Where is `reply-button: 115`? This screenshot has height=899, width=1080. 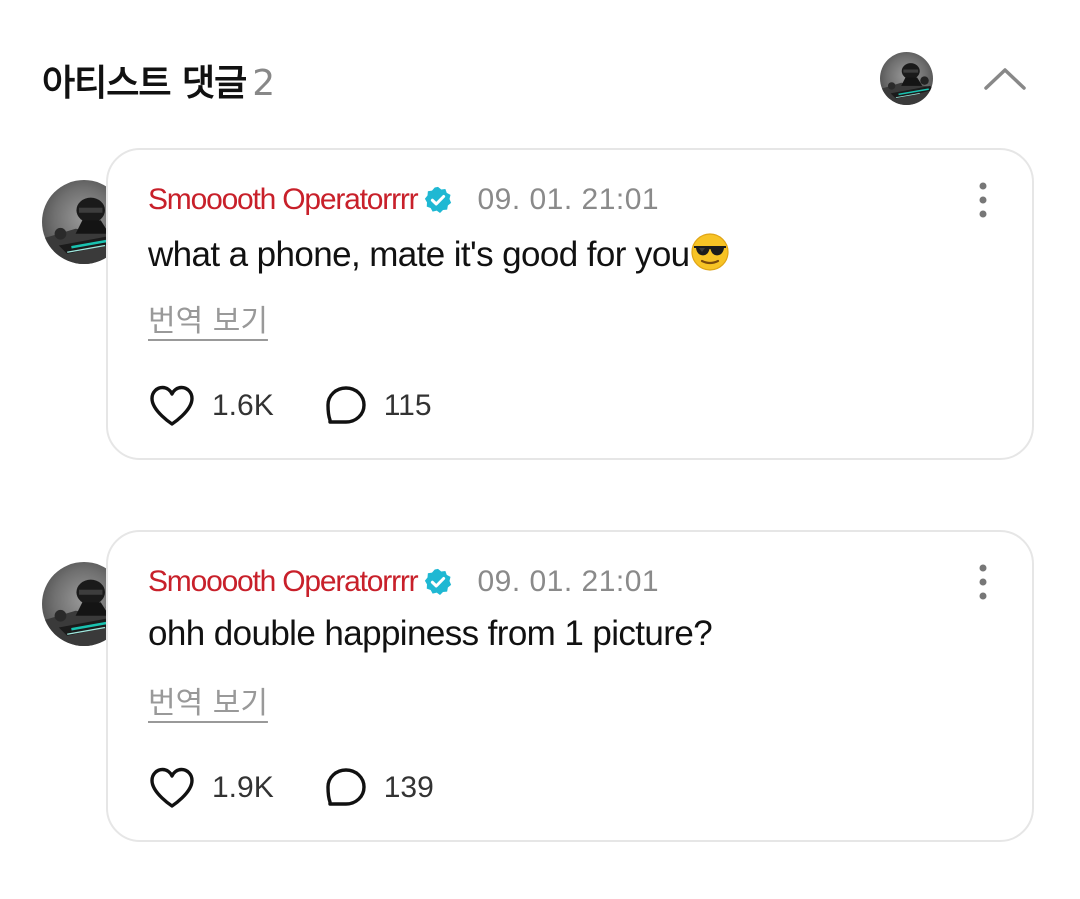 reply-button: 115 is located at coordinates (378, 406).